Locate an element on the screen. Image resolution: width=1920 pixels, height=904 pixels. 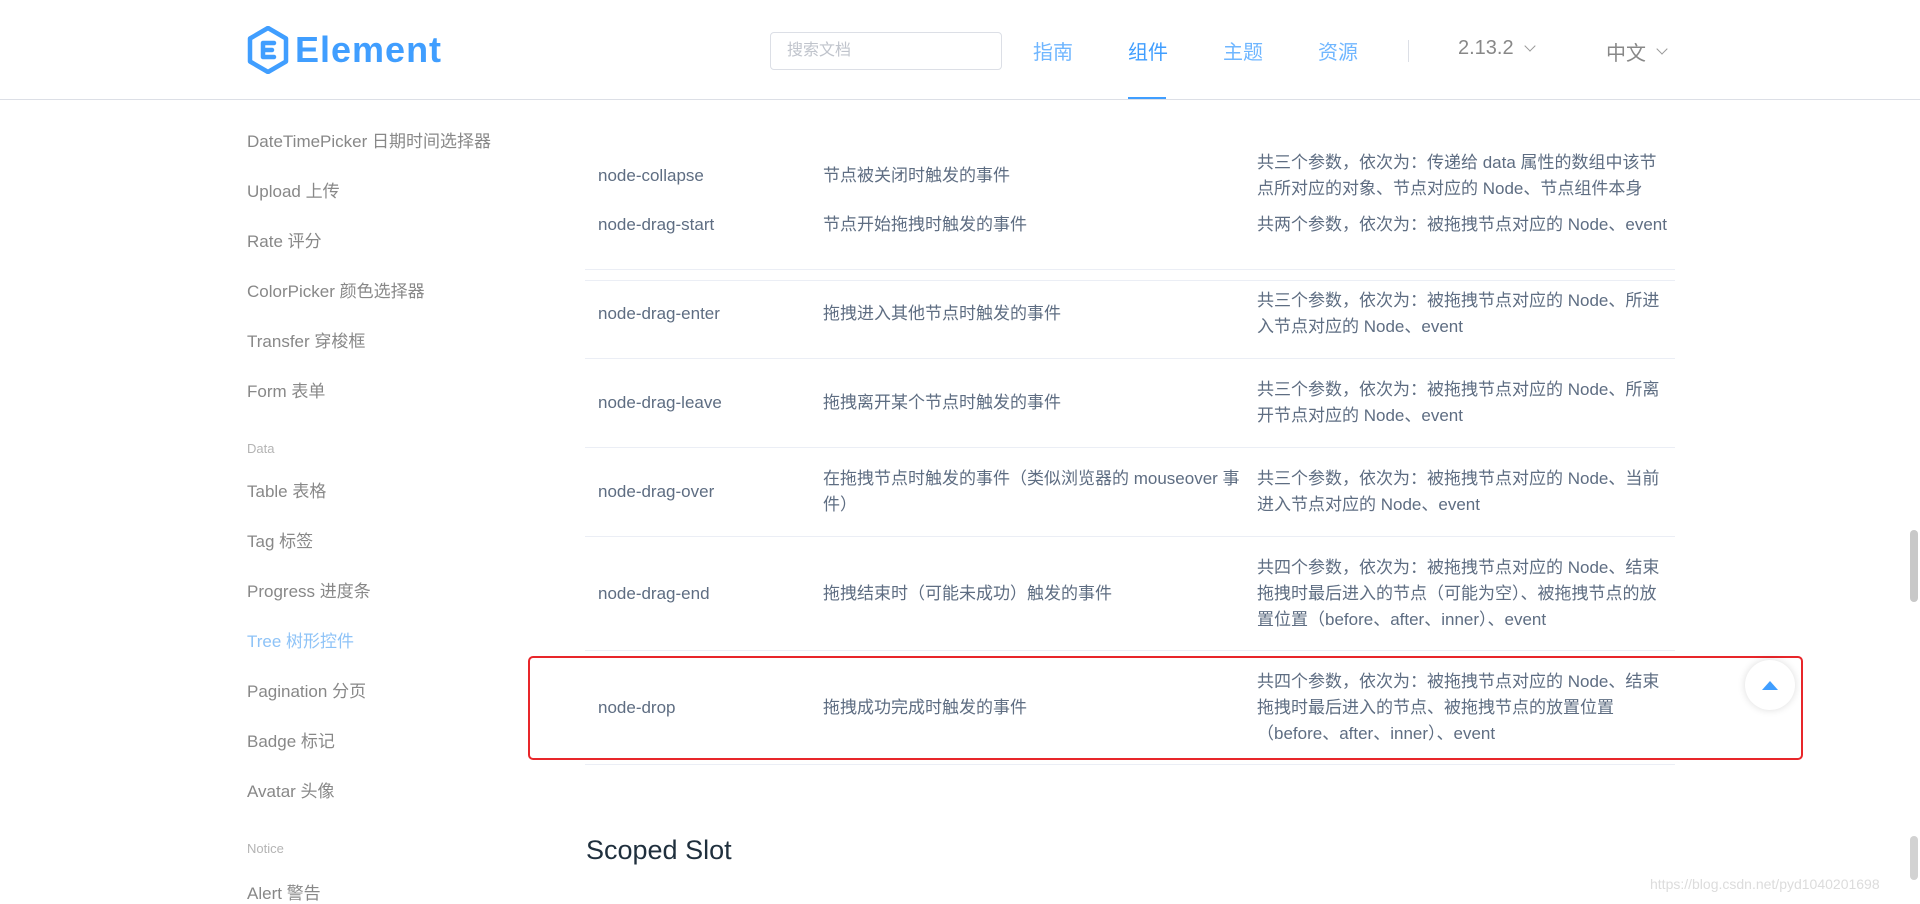
event-name: node-drag-end is located at coordinates (654, 593).